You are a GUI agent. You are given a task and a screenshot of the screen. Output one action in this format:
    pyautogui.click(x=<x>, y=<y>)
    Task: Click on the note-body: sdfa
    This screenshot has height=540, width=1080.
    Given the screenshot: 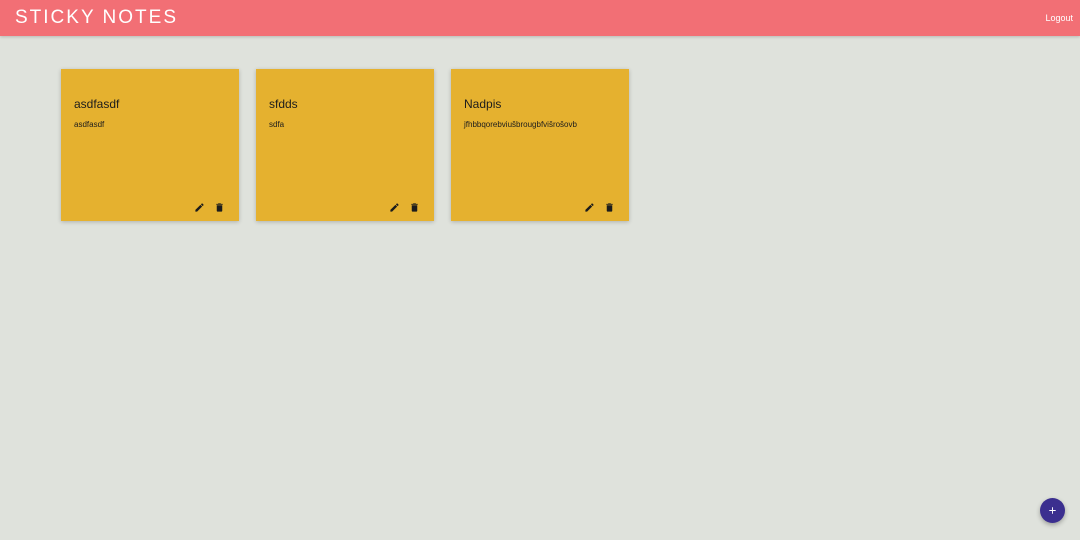 What is the action you would take?
    pyautogui.click(x=277, y=124)
    